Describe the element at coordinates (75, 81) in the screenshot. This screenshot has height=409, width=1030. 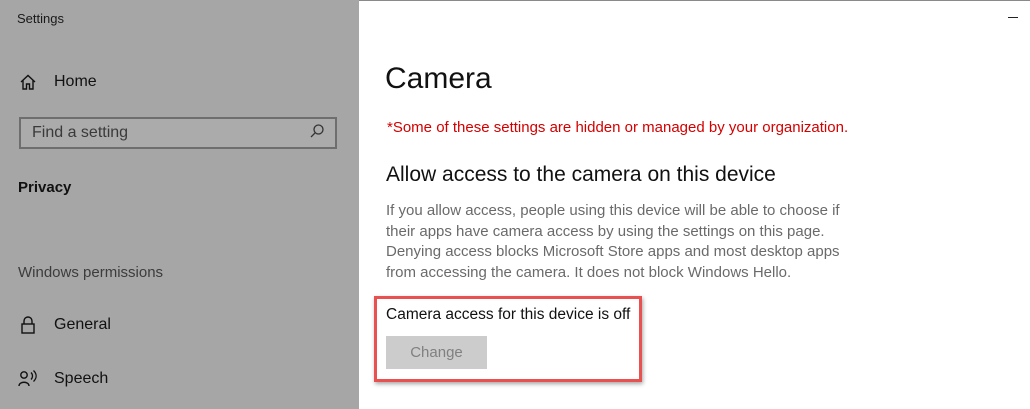
I see `sidebar-item-label: Home` at that location.